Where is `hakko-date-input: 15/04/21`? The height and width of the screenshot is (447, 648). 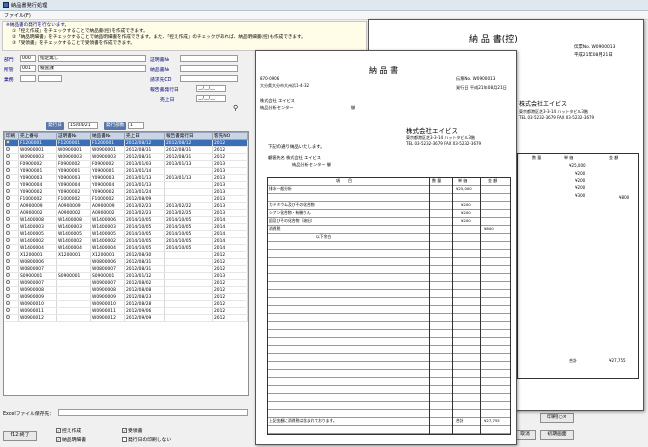 hakko-date-input: 15/04/21 is located at coordinates (83, 125).